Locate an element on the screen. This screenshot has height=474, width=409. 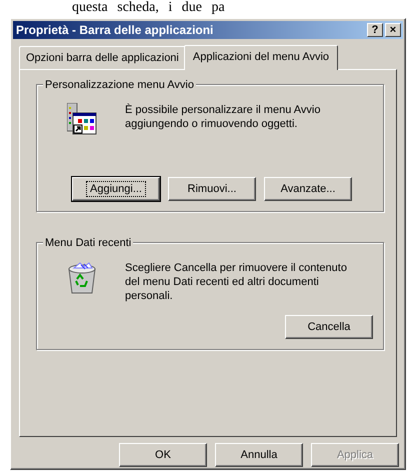
help-button: ? is located at coordinates (375, 30).